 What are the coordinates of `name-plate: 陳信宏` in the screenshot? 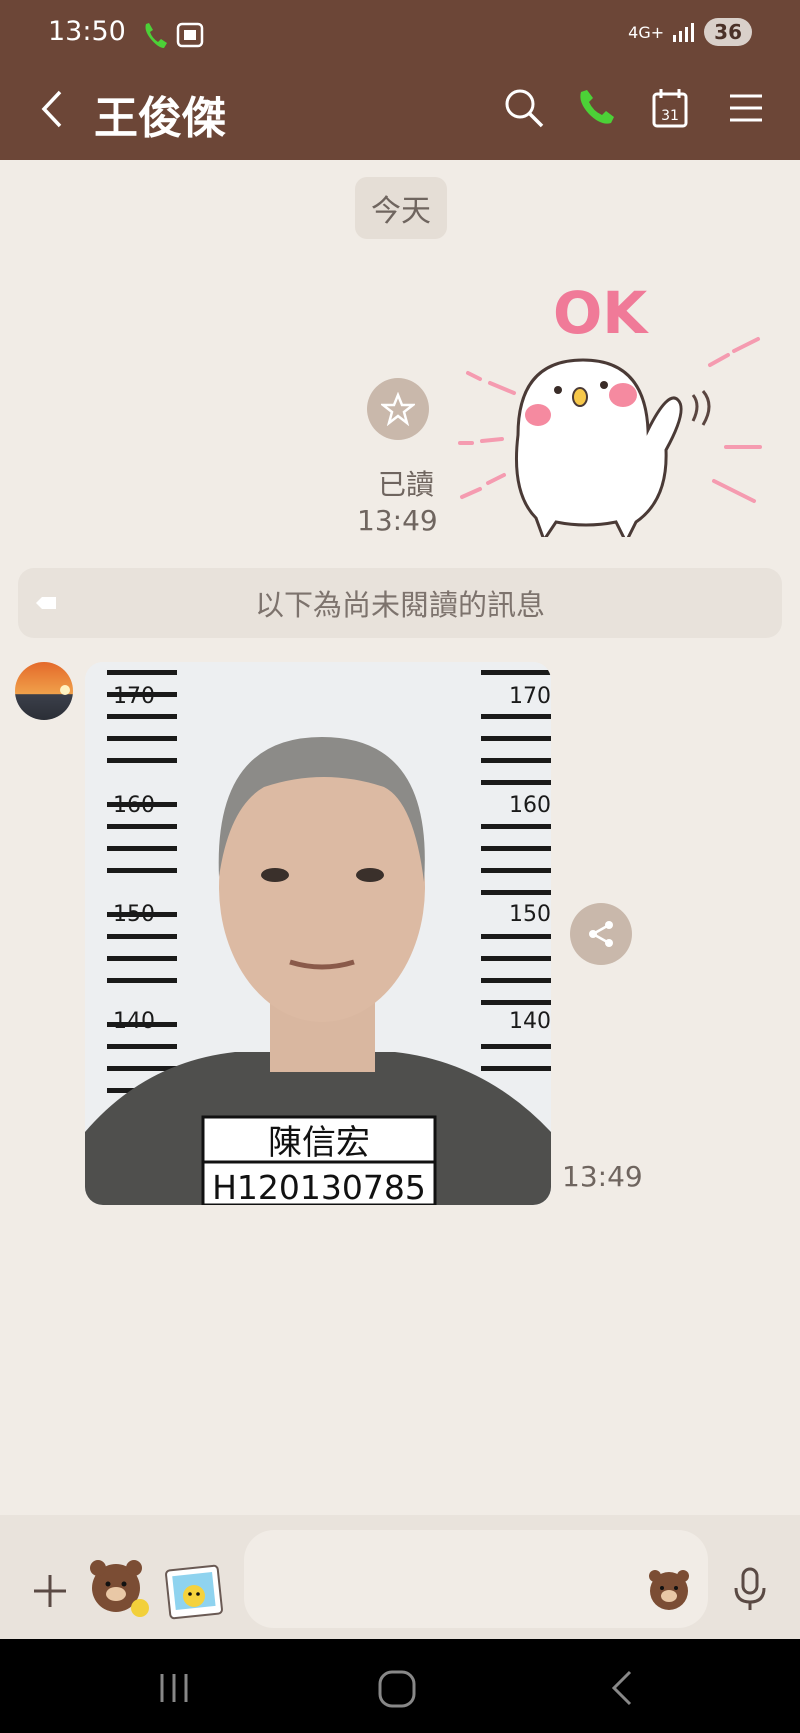 It's located at (319, 1143).